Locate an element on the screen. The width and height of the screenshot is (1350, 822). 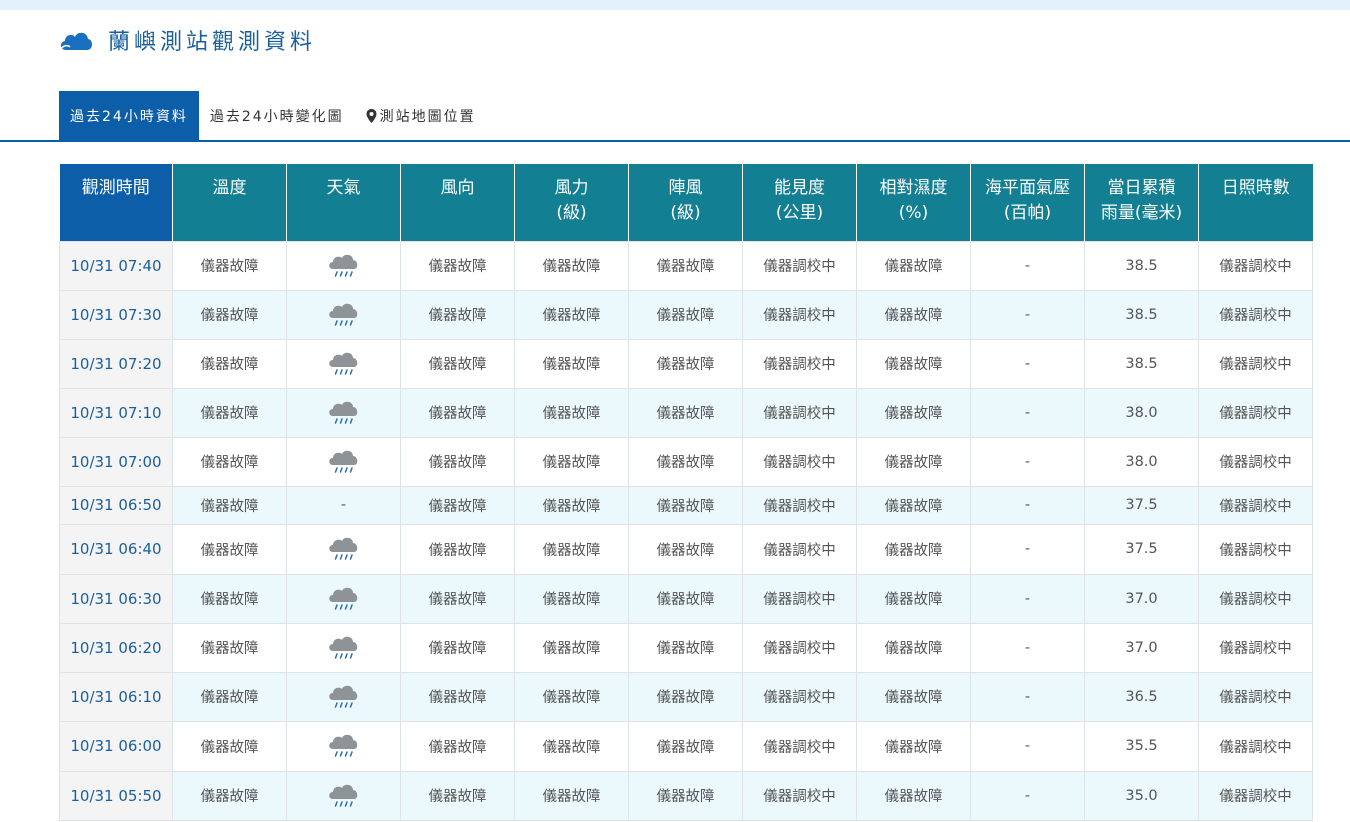
header-text: 相對濕度 is located at coordinates (913, 188).